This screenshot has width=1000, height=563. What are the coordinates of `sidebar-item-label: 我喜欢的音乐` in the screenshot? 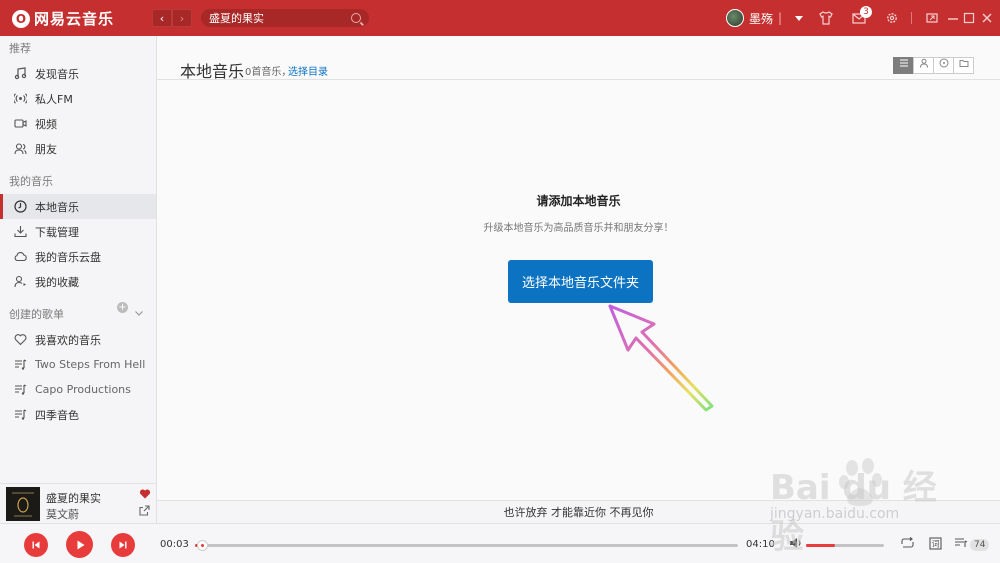 It's located at (68, 340).